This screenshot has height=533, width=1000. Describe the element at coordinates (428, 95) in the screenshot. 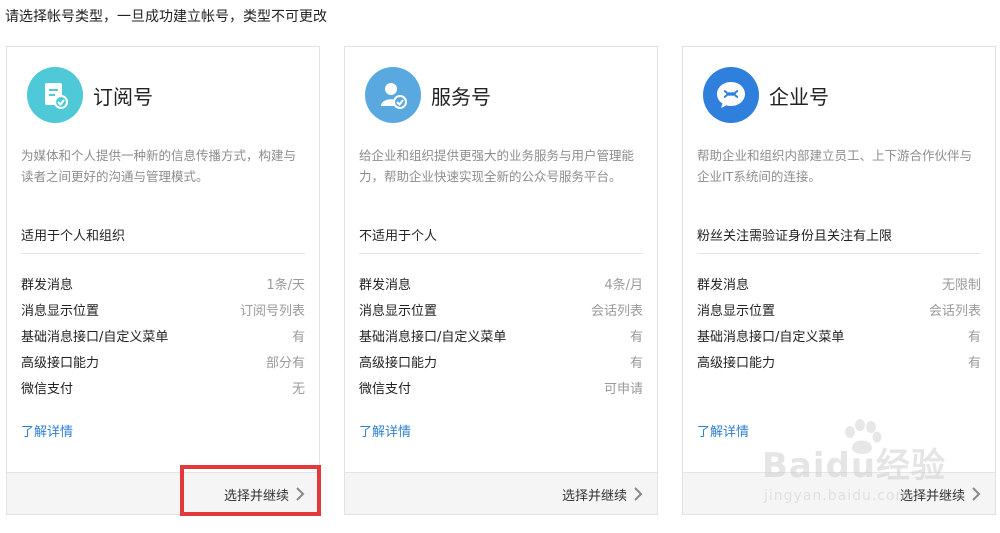

I see `card-header: 服务号` at that location.